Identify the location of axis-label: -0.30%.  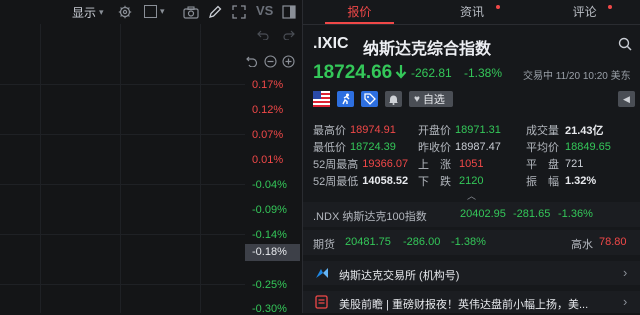
(269, 309).